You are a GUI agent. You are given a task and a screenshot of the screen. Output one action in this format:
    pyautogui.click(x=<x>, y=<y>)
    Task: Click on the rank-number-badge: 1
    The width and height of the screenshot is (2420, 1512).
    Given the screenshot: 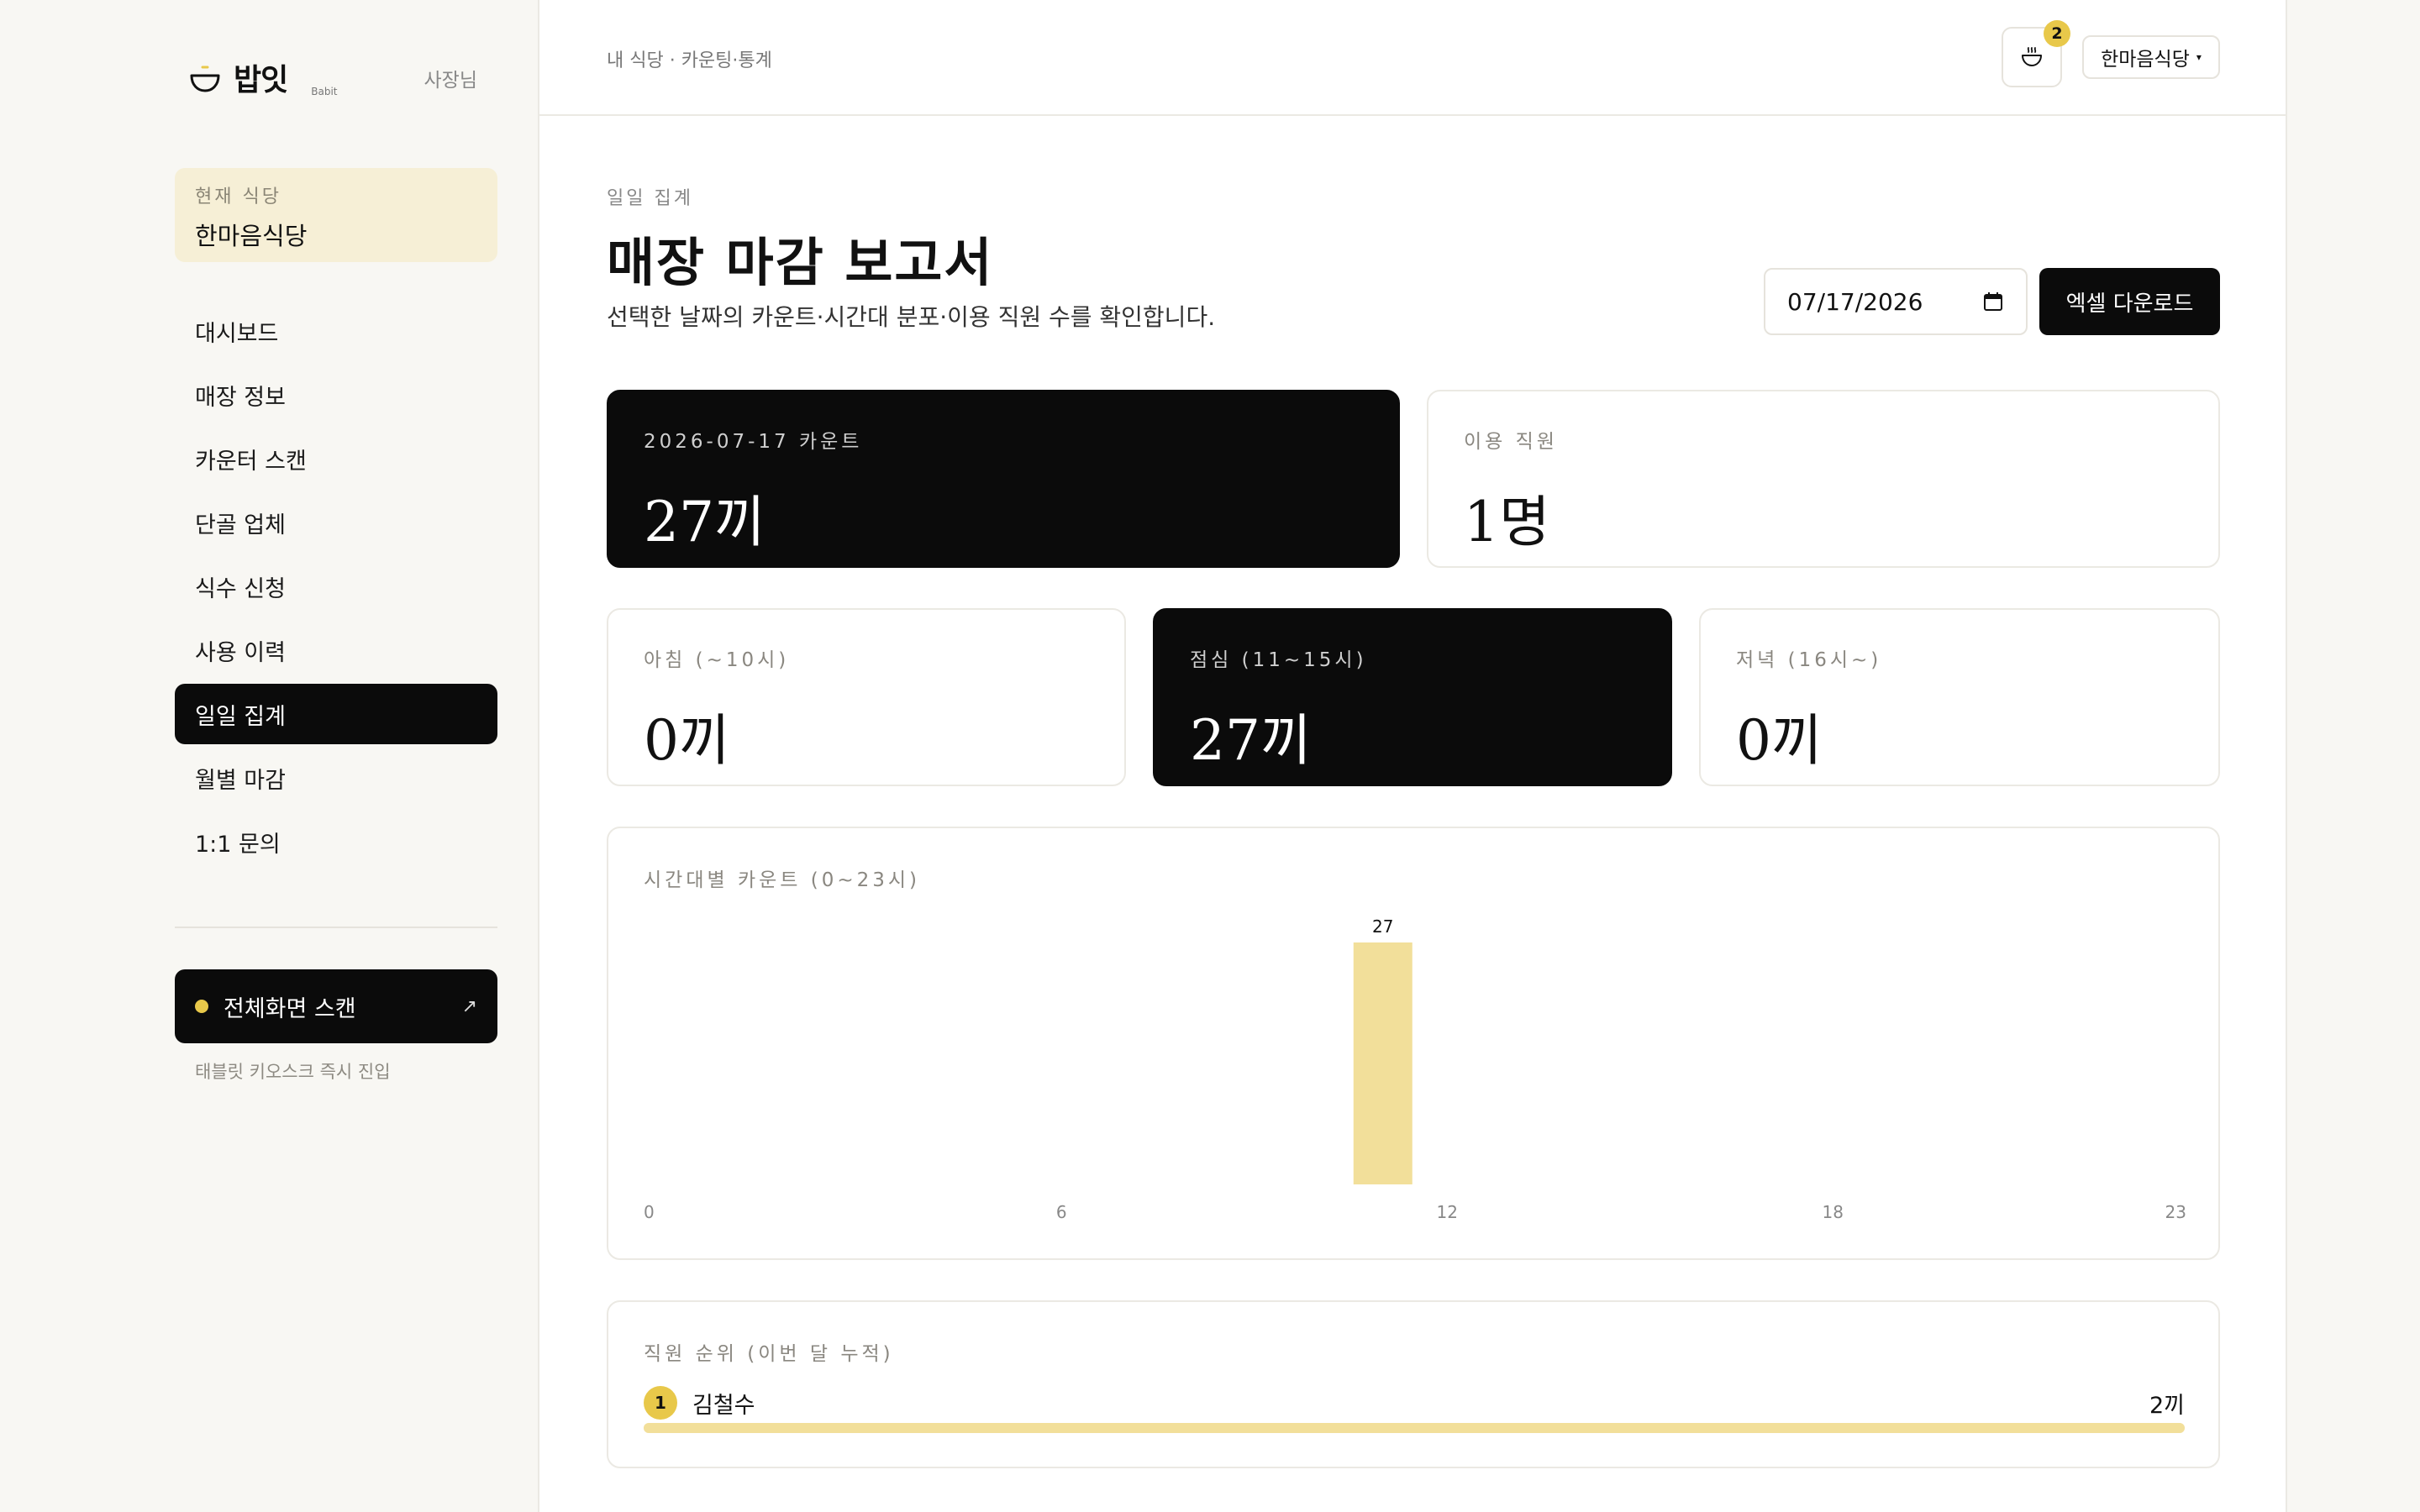 What is the action you would take?
    pyautogui.click(x=660, y=1403)
    